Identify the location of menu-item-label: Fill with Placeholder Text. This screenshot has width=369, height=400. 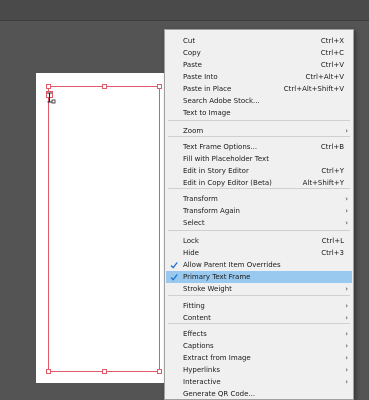
(226, 159).